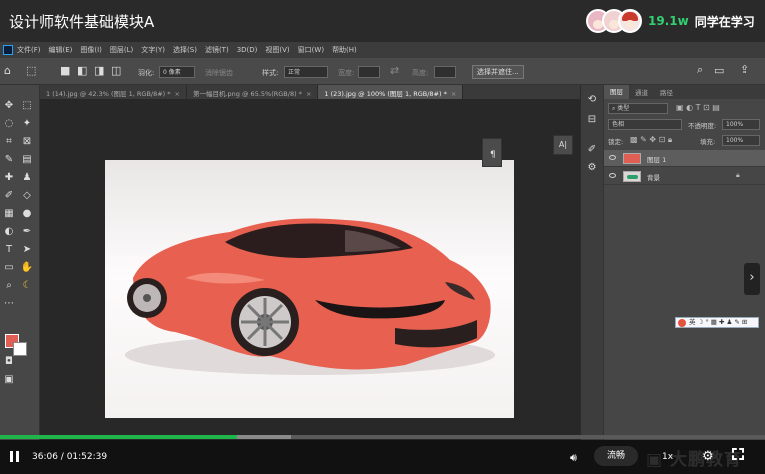 The width and height of the screenshot is (765, 474). What do you see at coordinates (15, 457) in the screenshot?
I see `pause-button` at bounding box center [15, 457].